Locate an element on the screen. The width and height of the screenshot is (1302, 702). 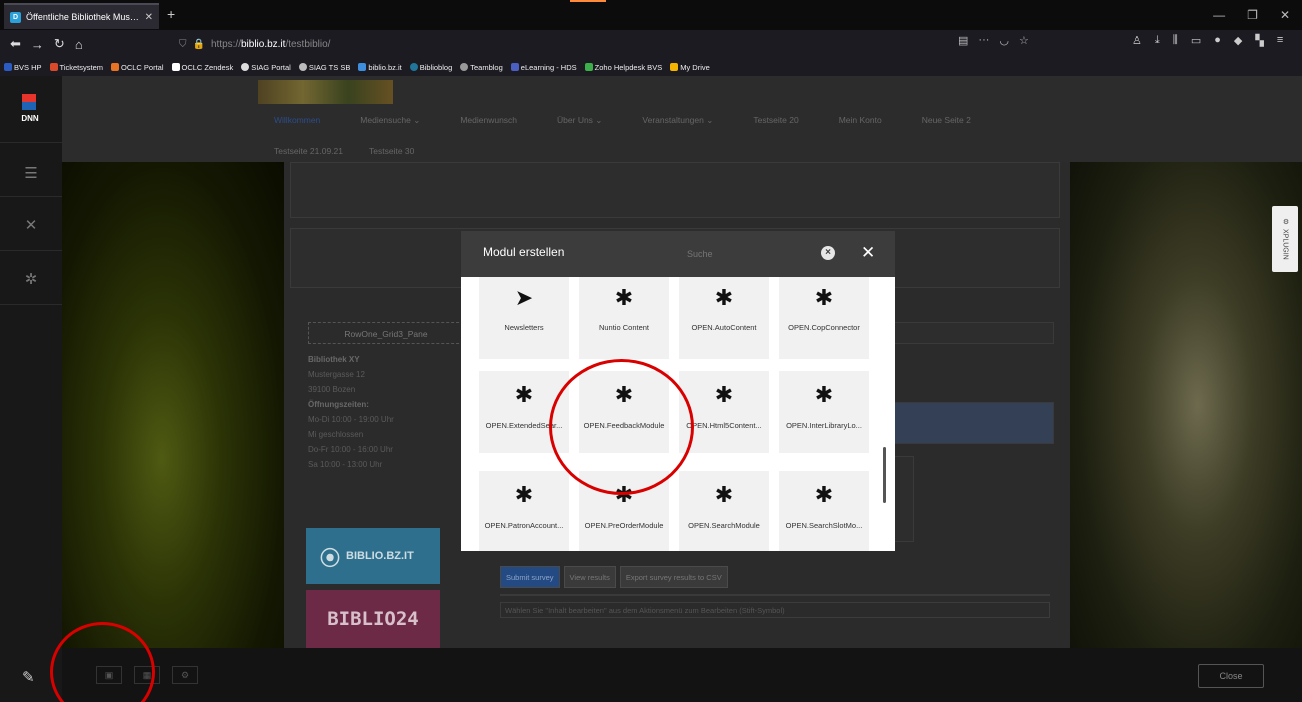
pane-label: RowOne_Grid3_Pane is located at coordinates (386, 333).